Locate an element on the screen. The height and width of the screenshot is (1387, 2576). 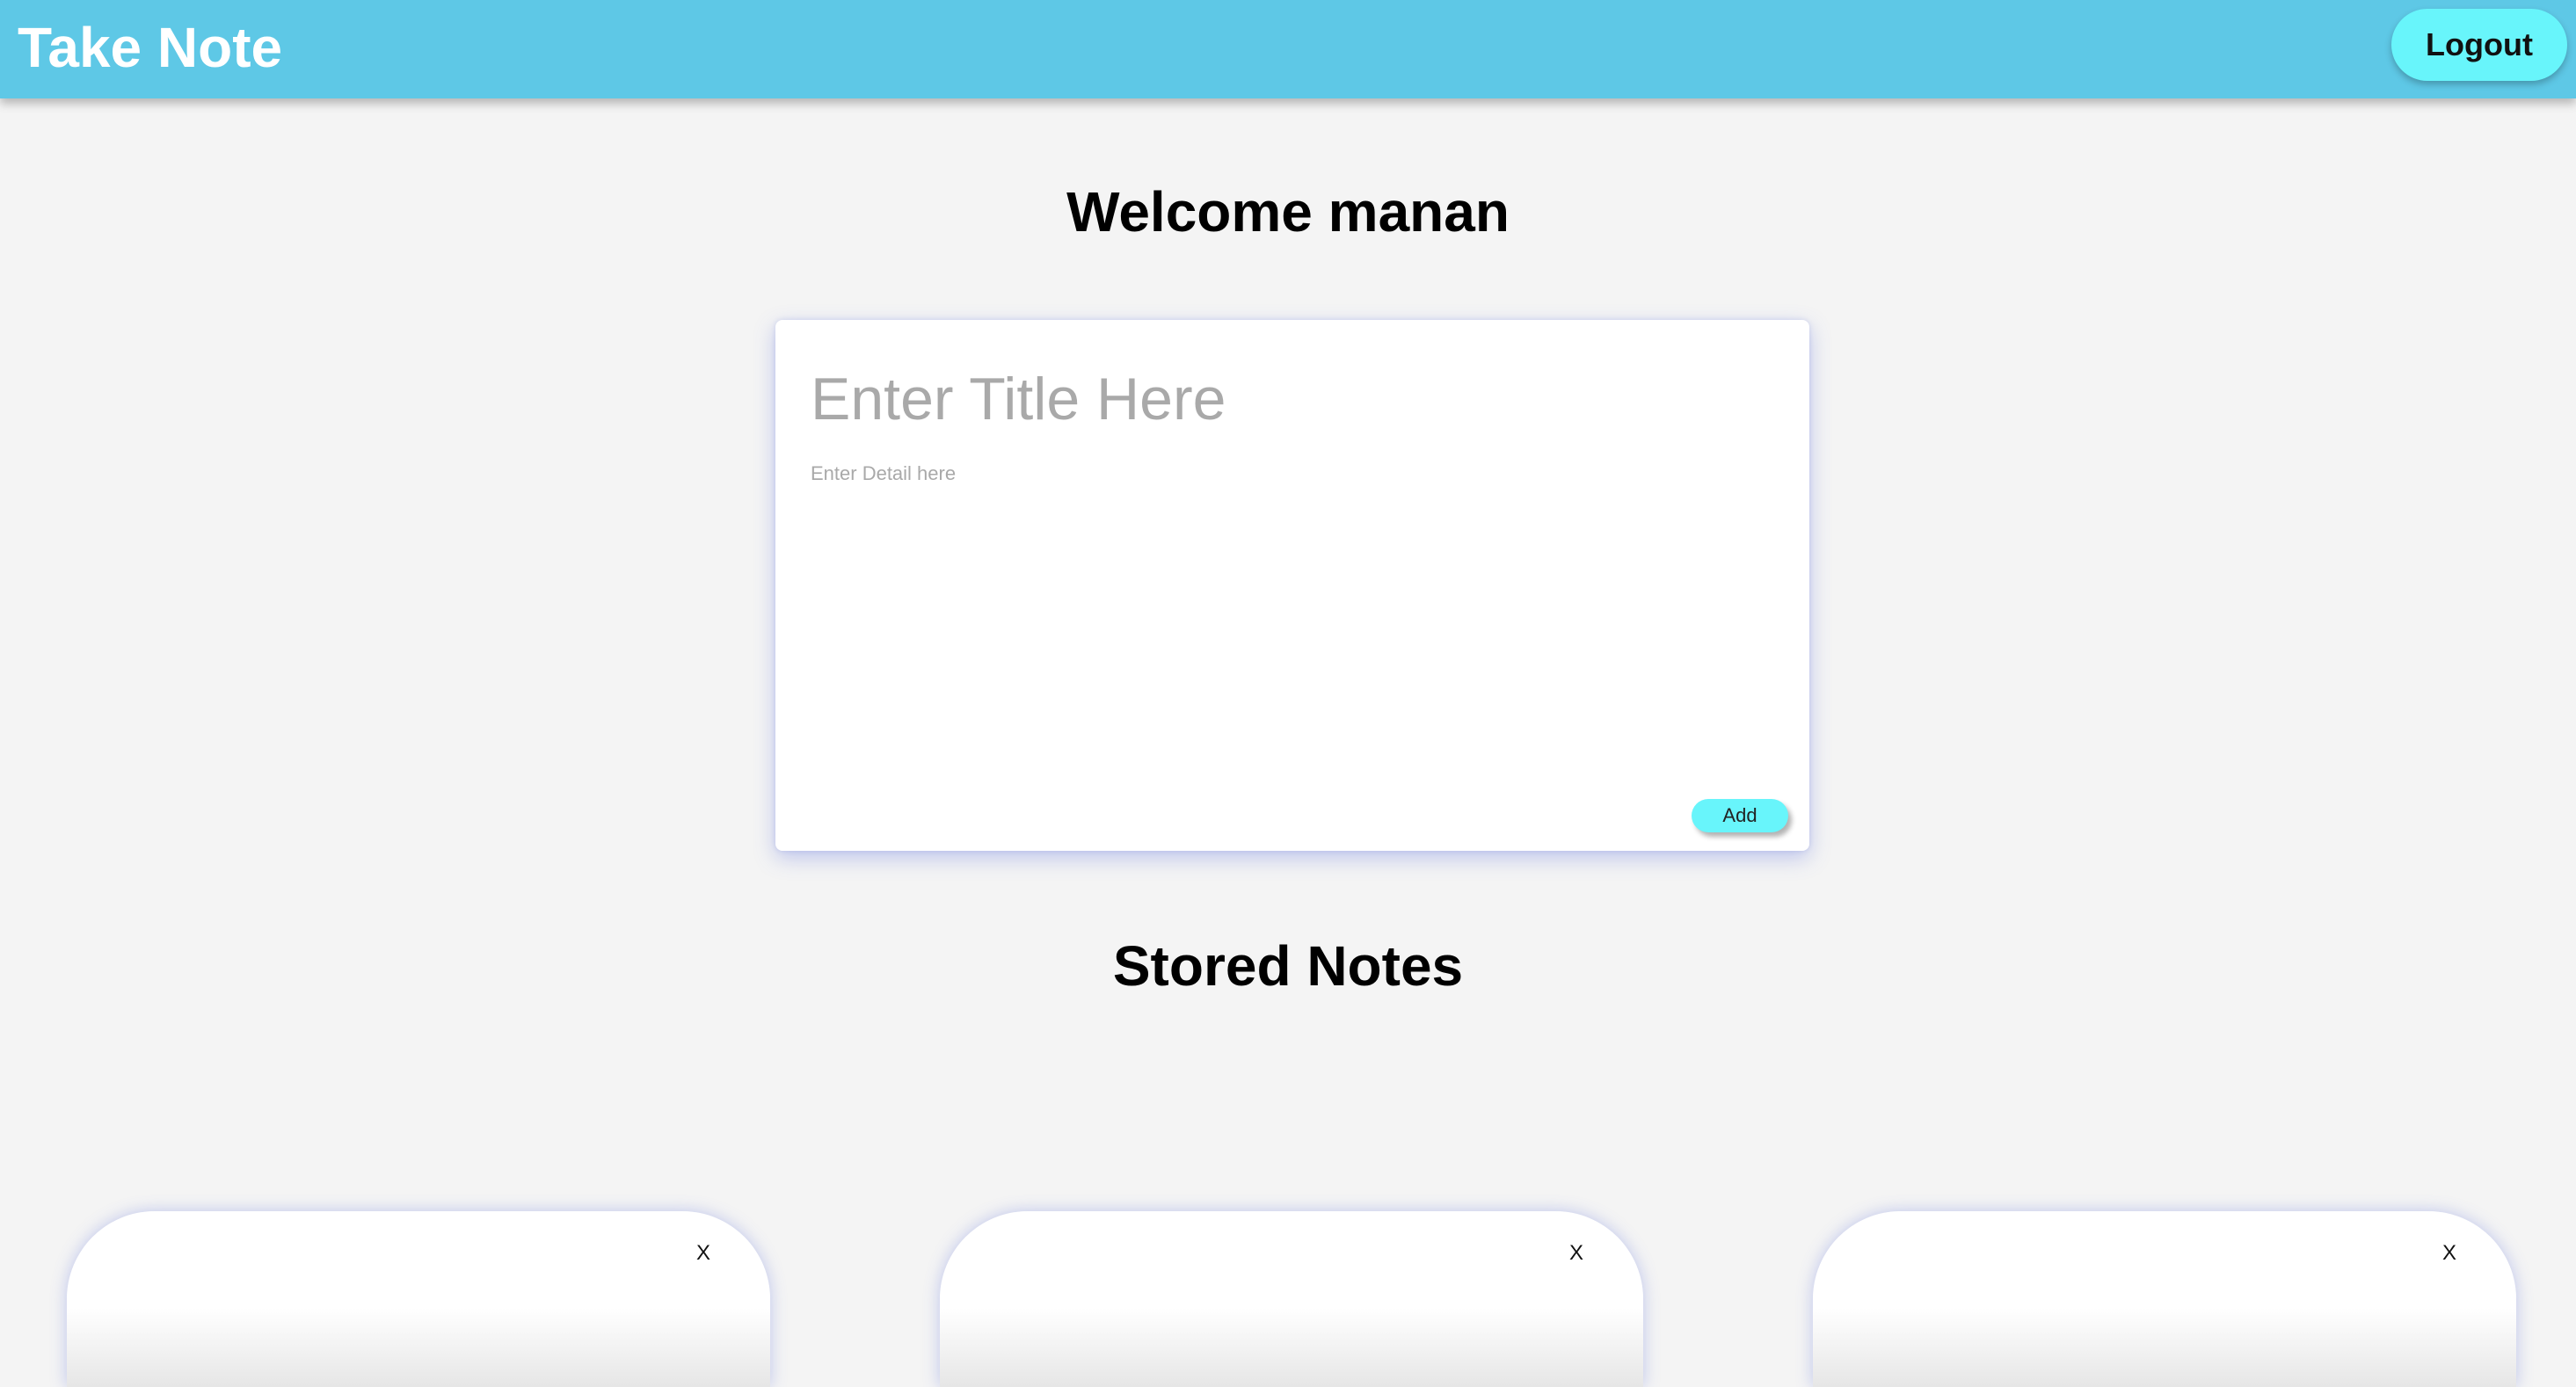
add-note-button: Add is located at coordinates (1740, 815).